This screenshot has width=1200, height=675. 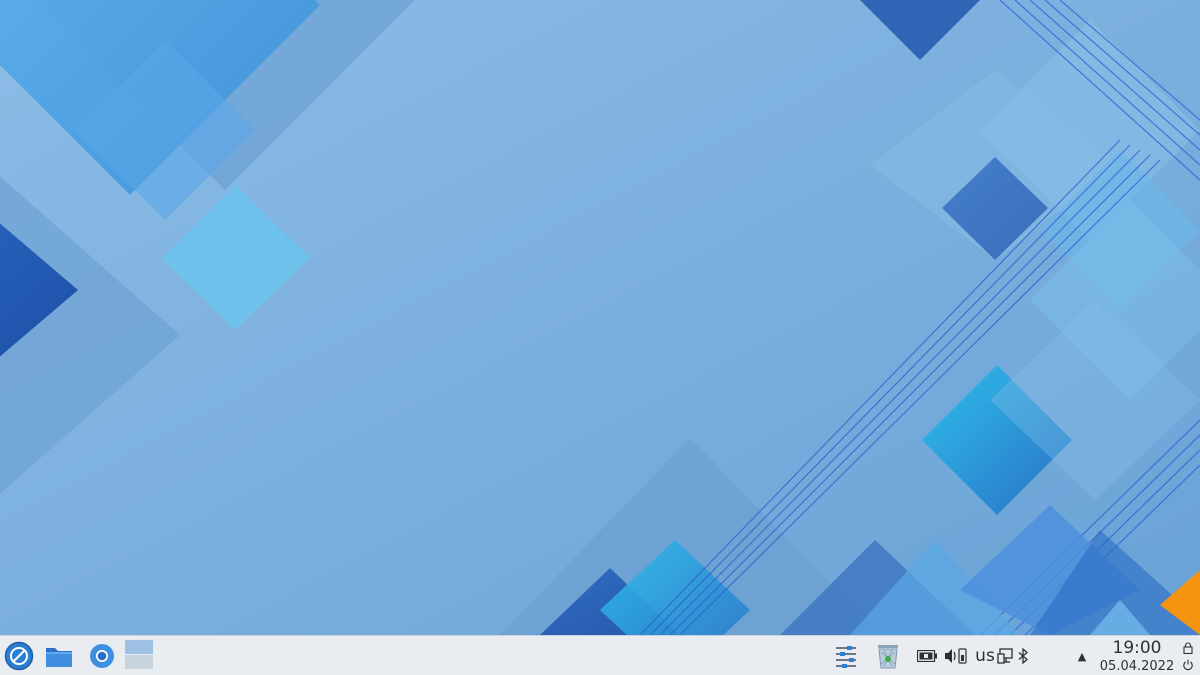 I want to click on trash-button, so click(x=888, y=656).